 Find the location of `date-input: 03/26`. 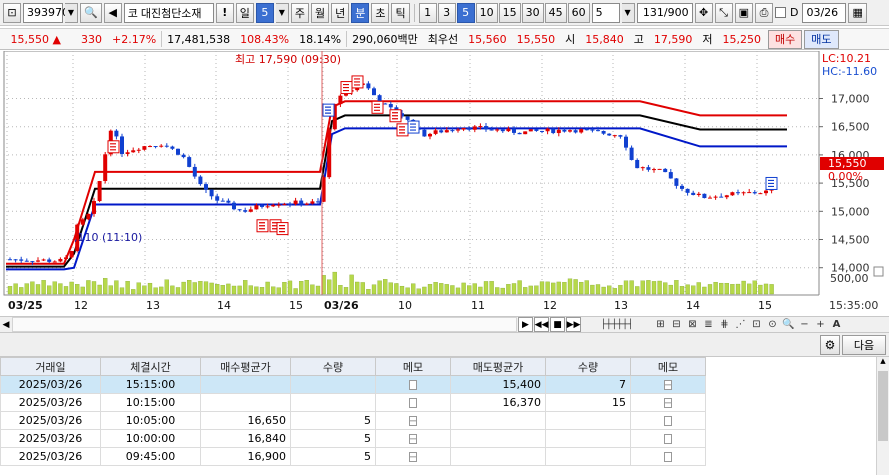

date-input: 03/26 is located at coordinates (824, 12).